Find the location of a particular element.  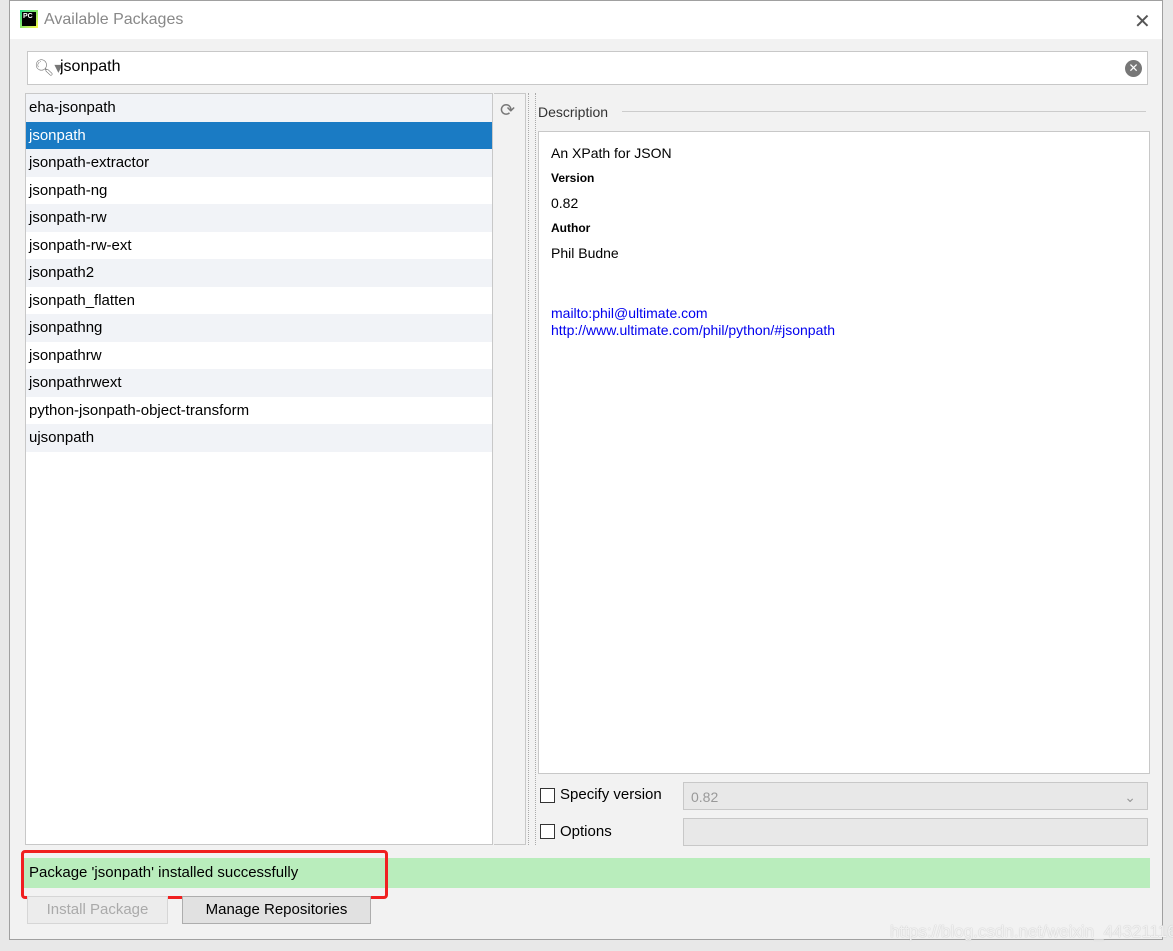

package-list-item: jsonpath-rw-ext is located at coordinates (259, 246).